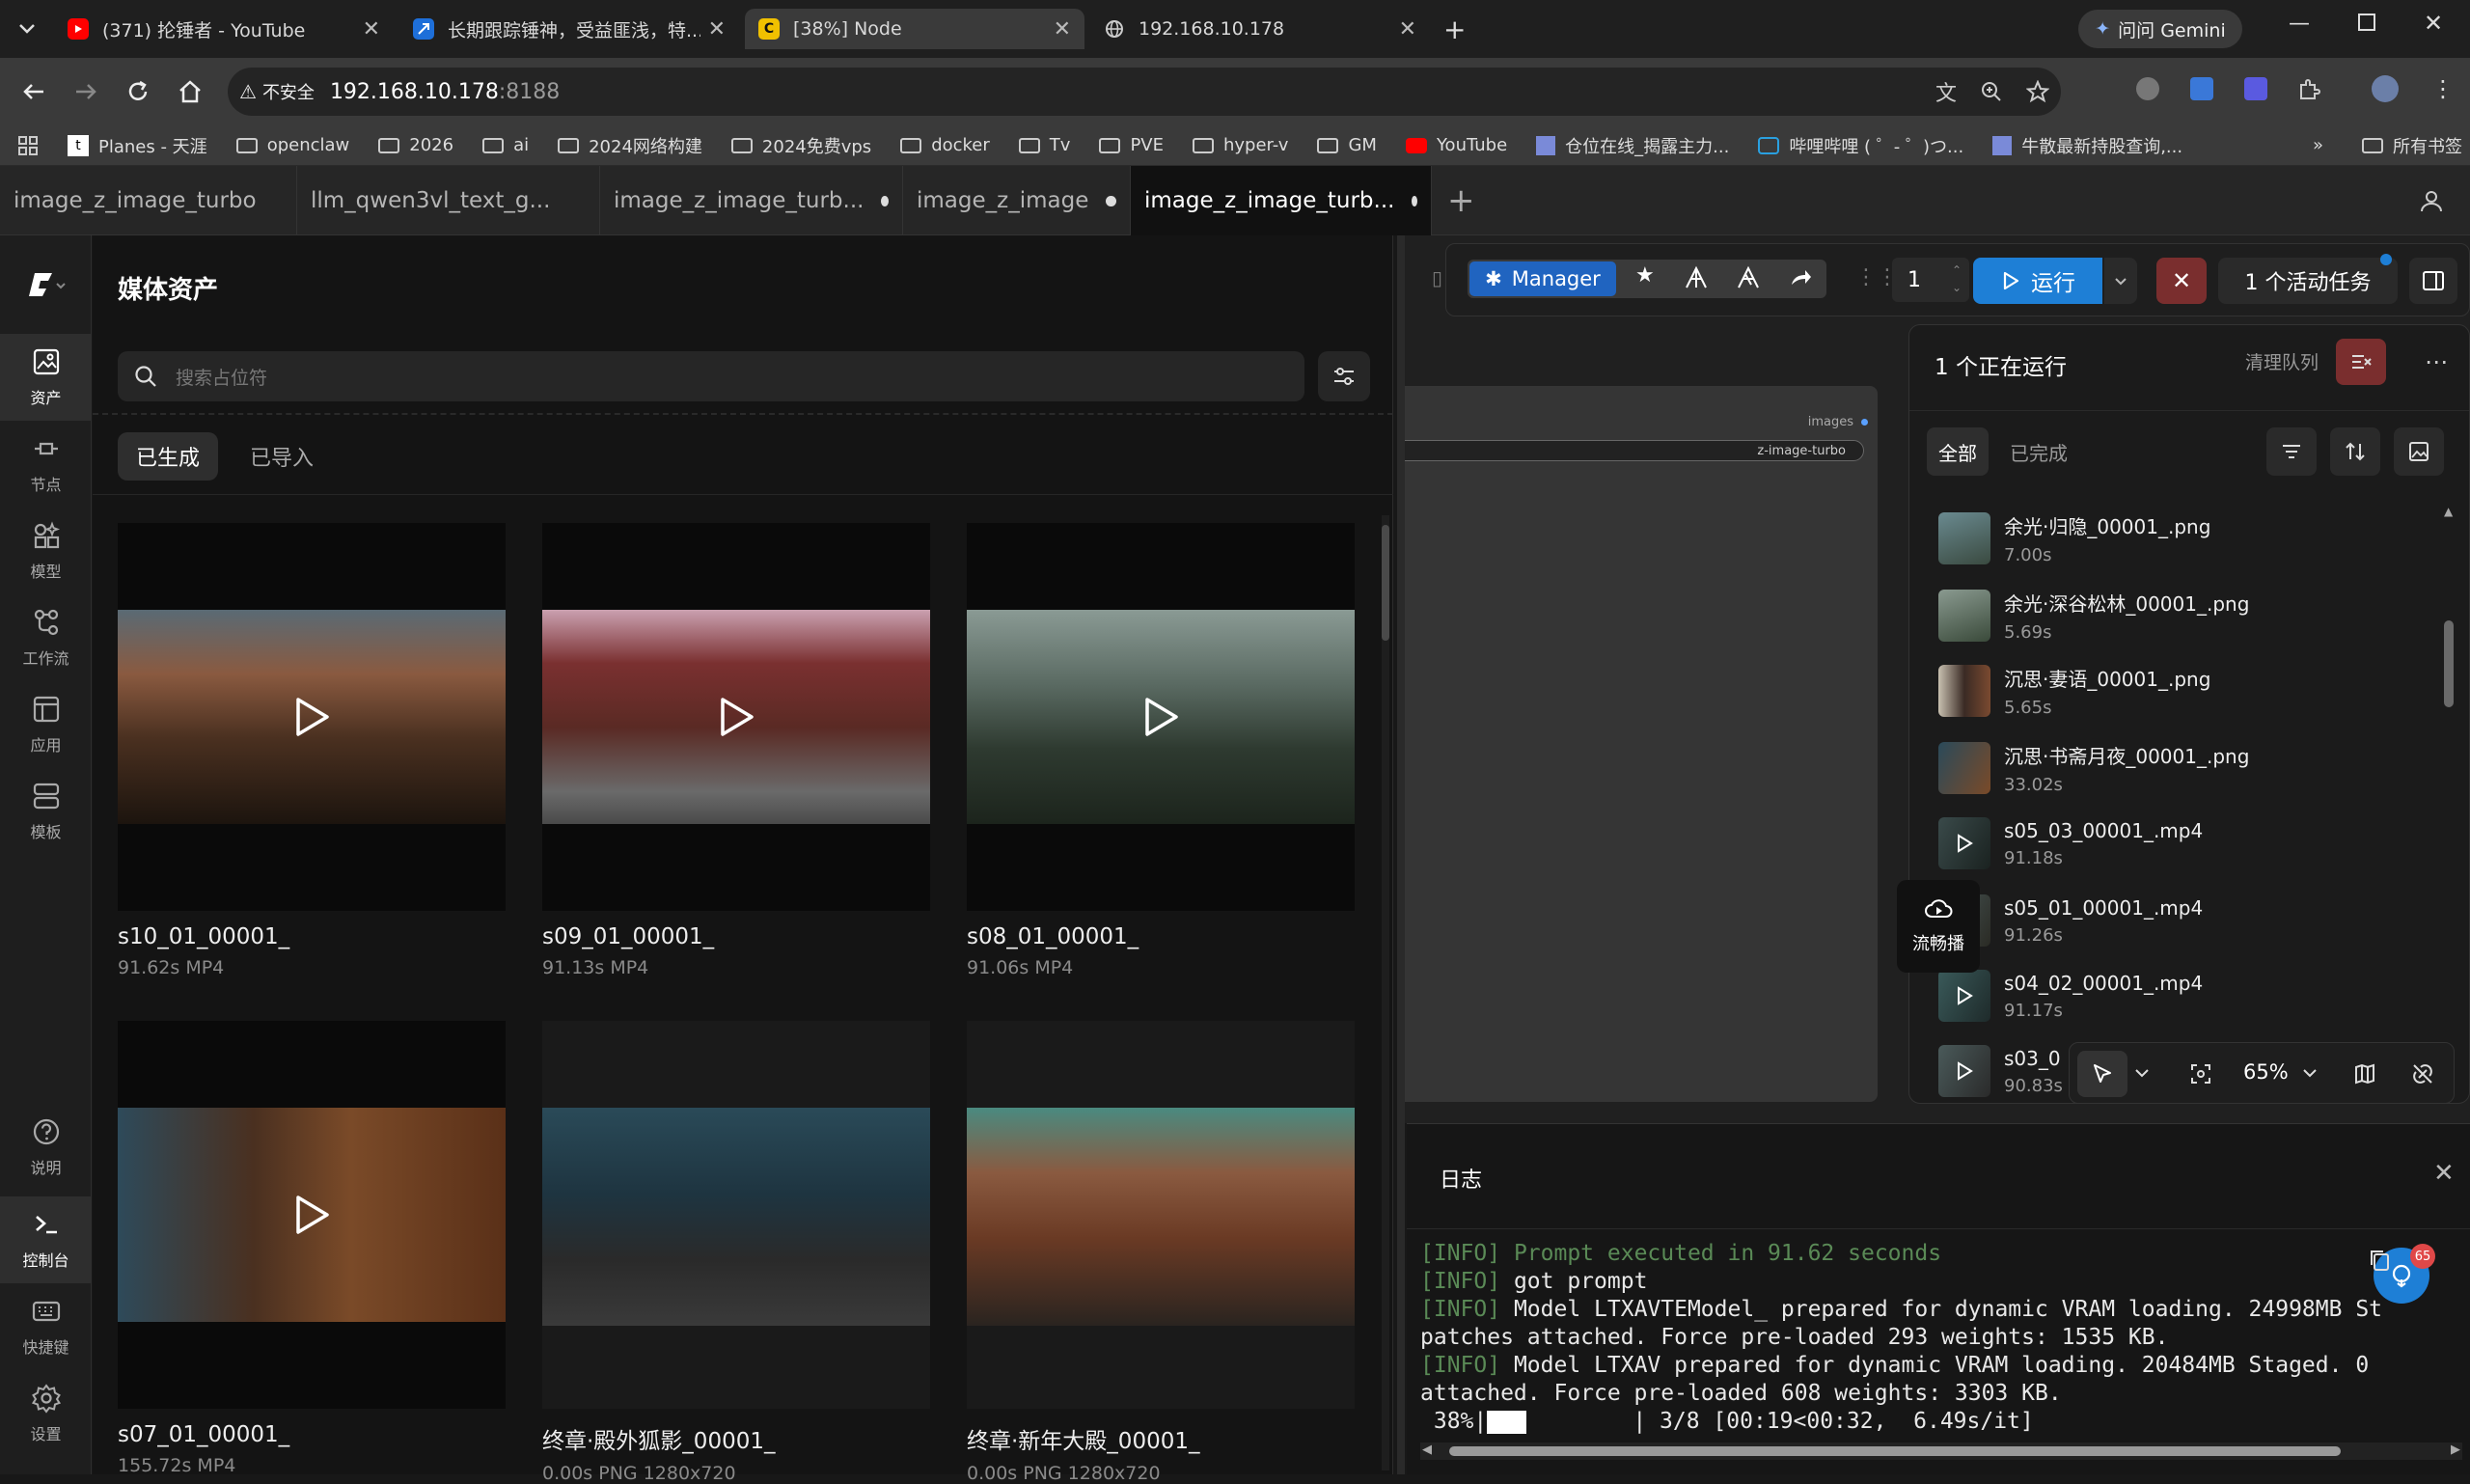 The width and height of the screenshot is (2470, 1484). Describe the element at coordinates (312, 750) in the screenshot. I see `asset-card: s10_01_00001_ 91.62s MP4` at that location.